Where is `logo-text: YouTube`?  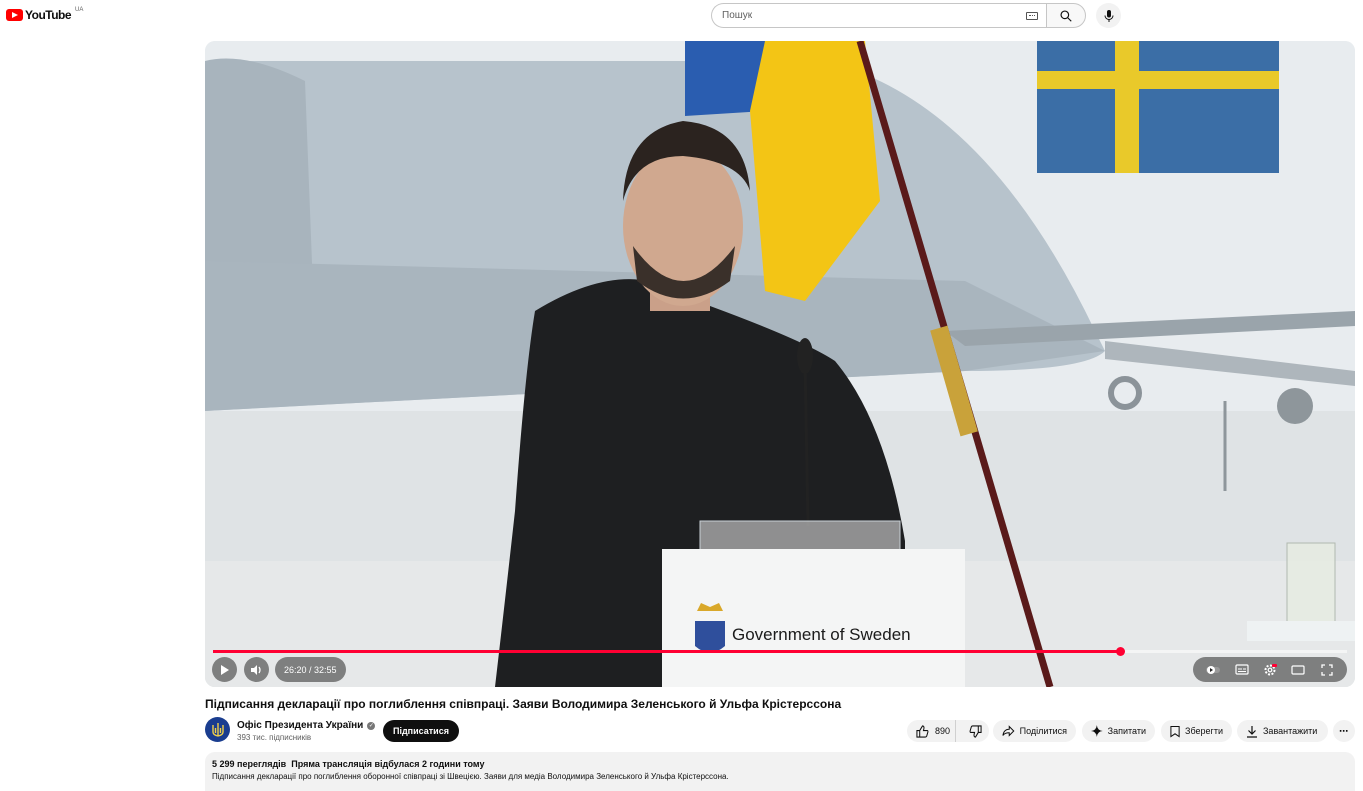 logo-text: YouTube is located at coordinates (48, 15).